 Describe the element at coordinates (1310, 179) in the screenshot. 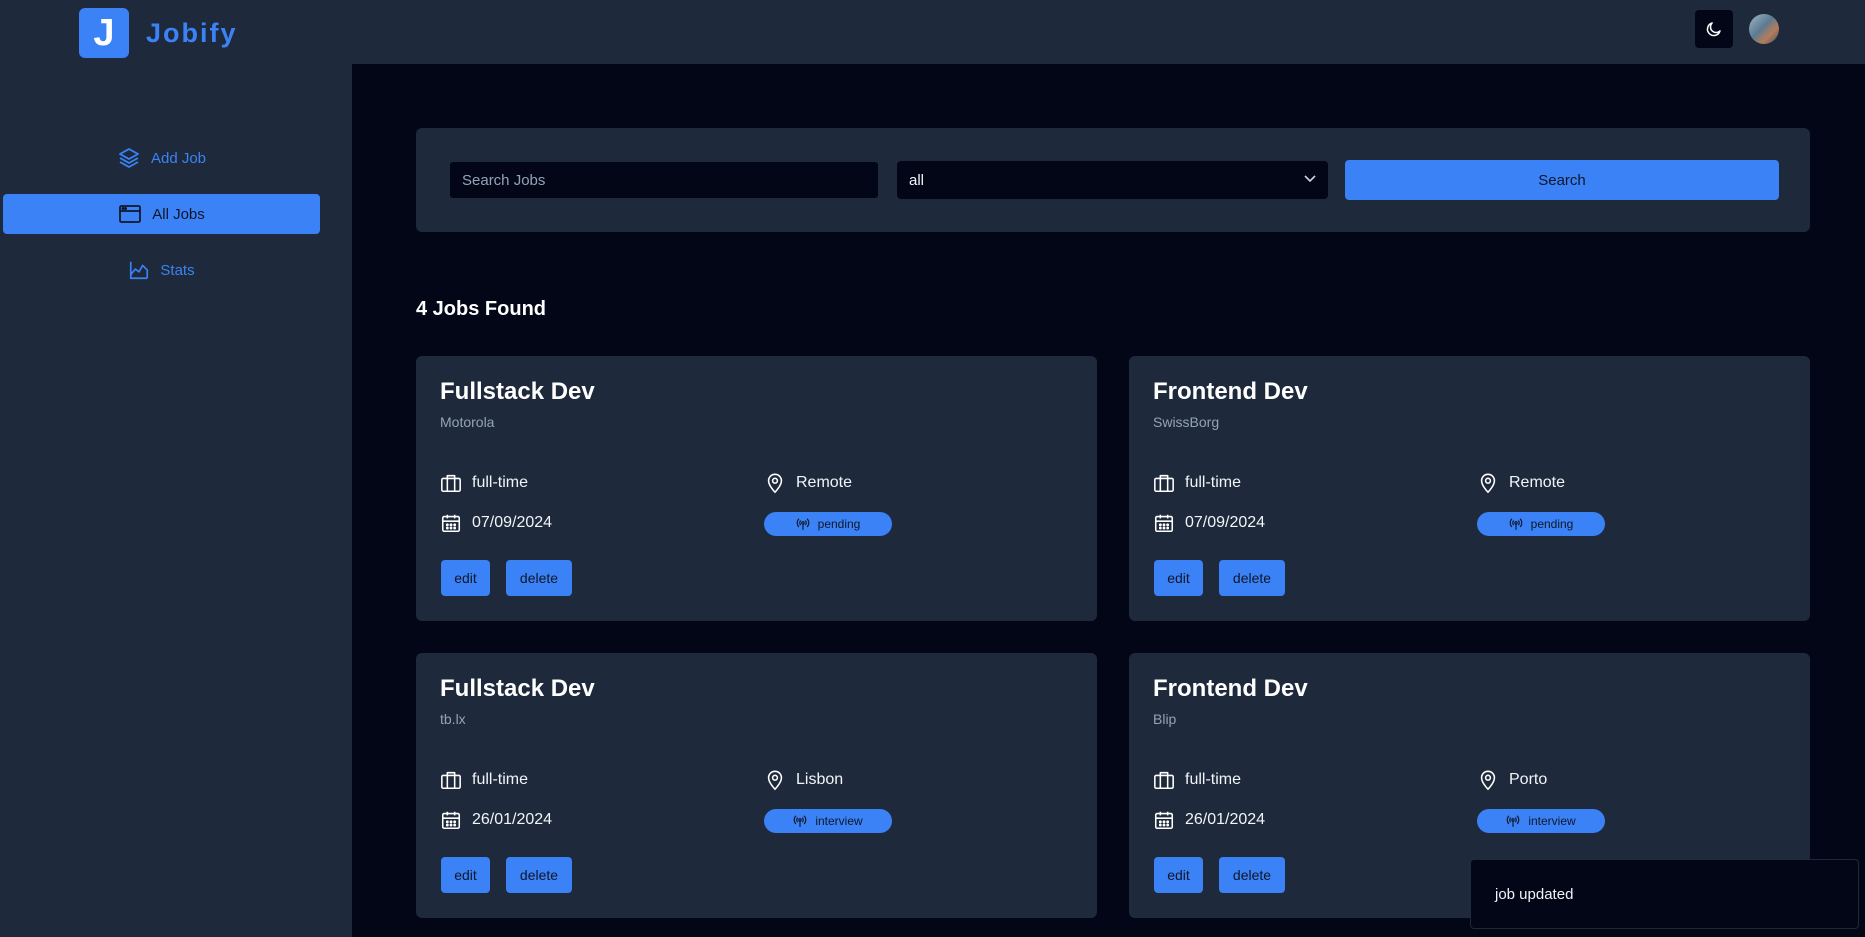

I see `chevron-down-icon` at that location.